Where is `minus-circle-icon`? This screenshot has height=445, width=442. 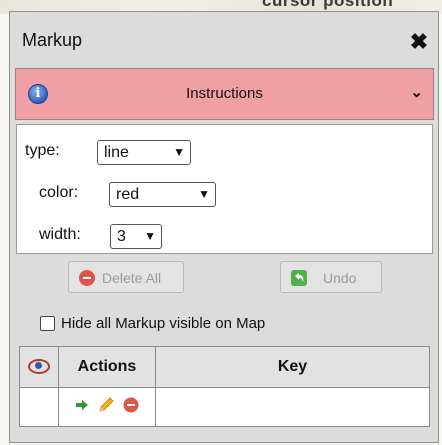
minus-circle-icon is located at coordinates (87, 278).